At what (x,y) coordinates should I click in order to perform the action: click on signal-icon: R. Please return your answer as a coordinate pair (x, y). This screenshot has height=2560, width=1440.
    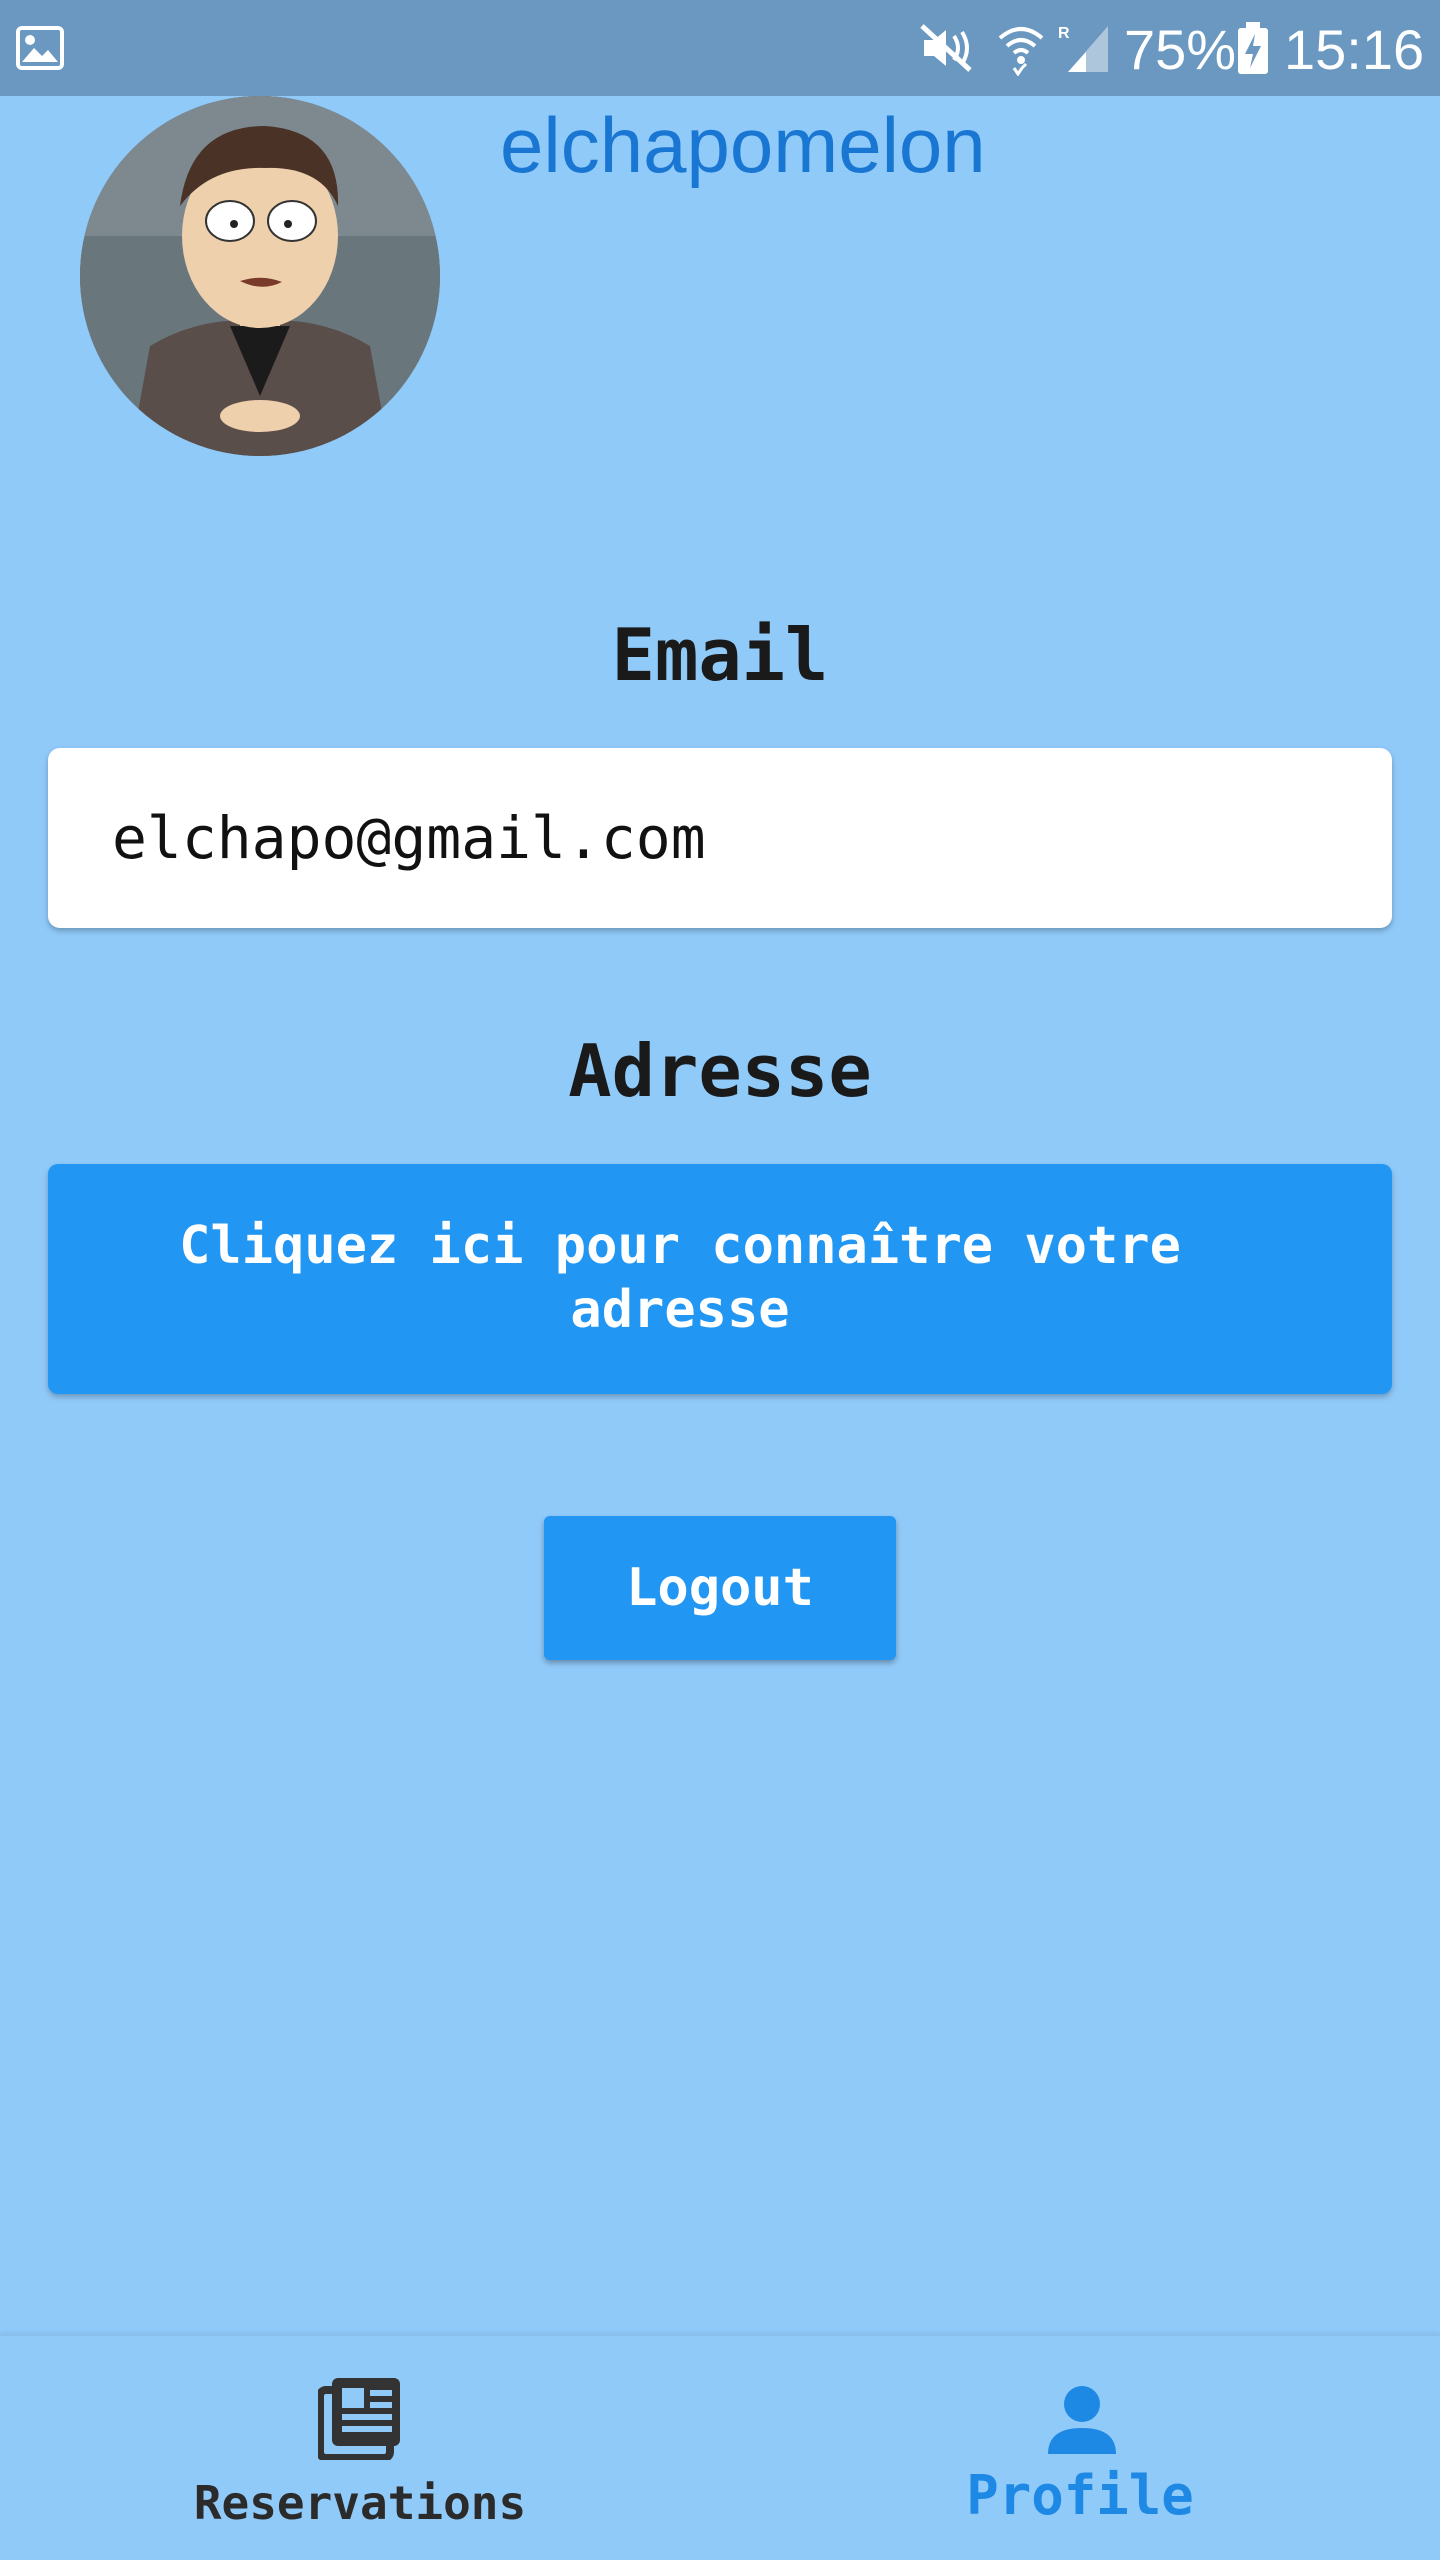
    Looking at the image, I should click on (1083, 48).